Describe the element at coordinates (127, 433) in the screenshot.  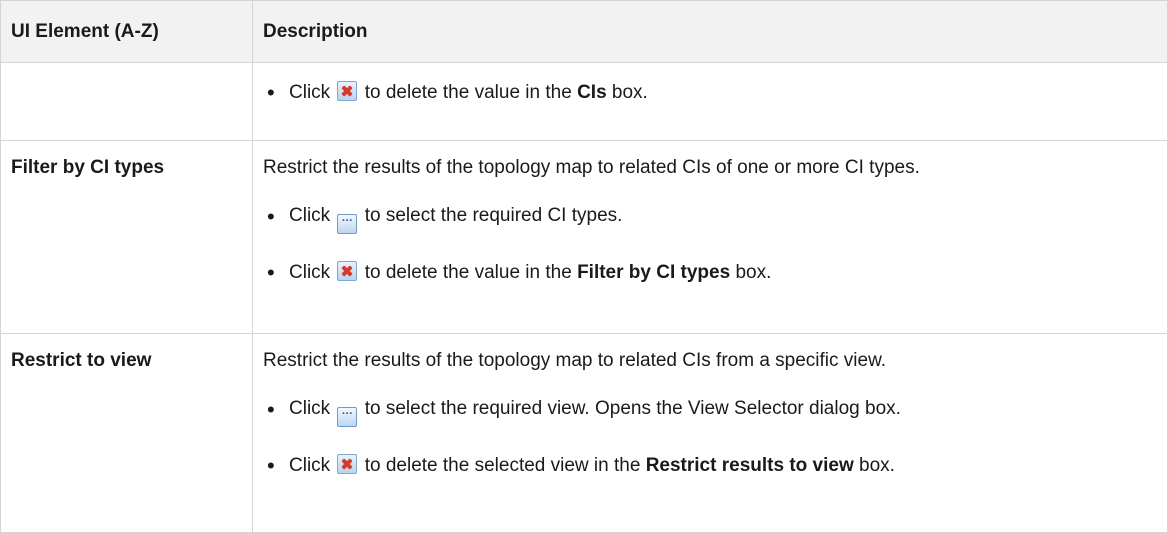
I see `ui-element-name: Restrict to view` at that location.